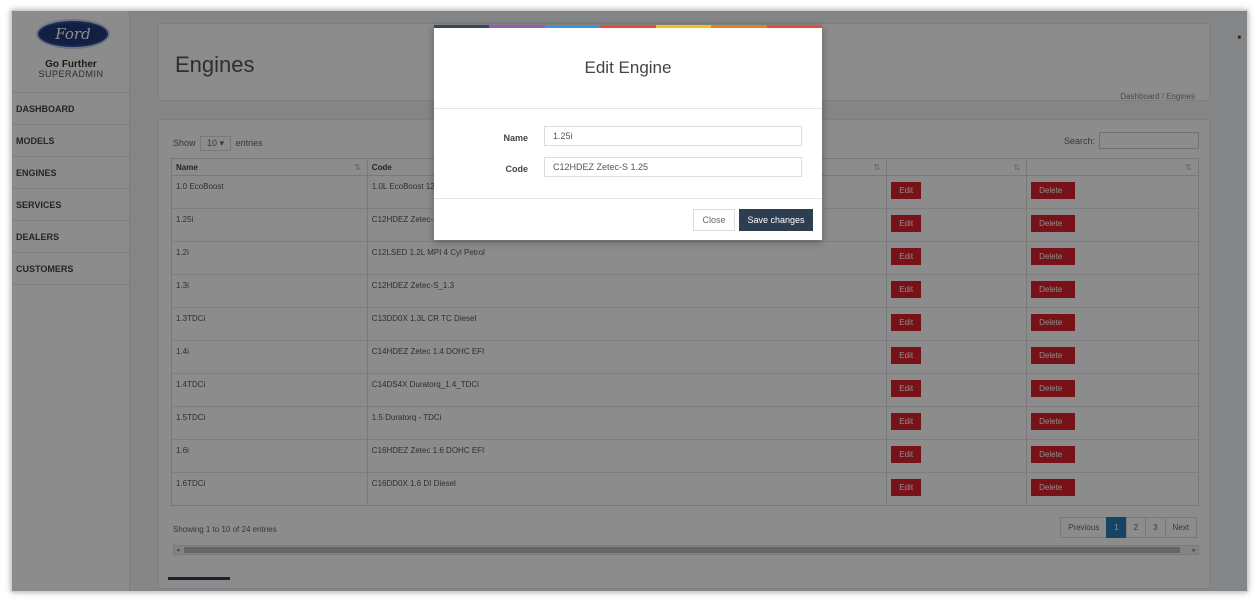  What do you see at coordinates (673, 136) in the screenshot?
I see `name-field: 1.25i` at bounding box center [673, 136].